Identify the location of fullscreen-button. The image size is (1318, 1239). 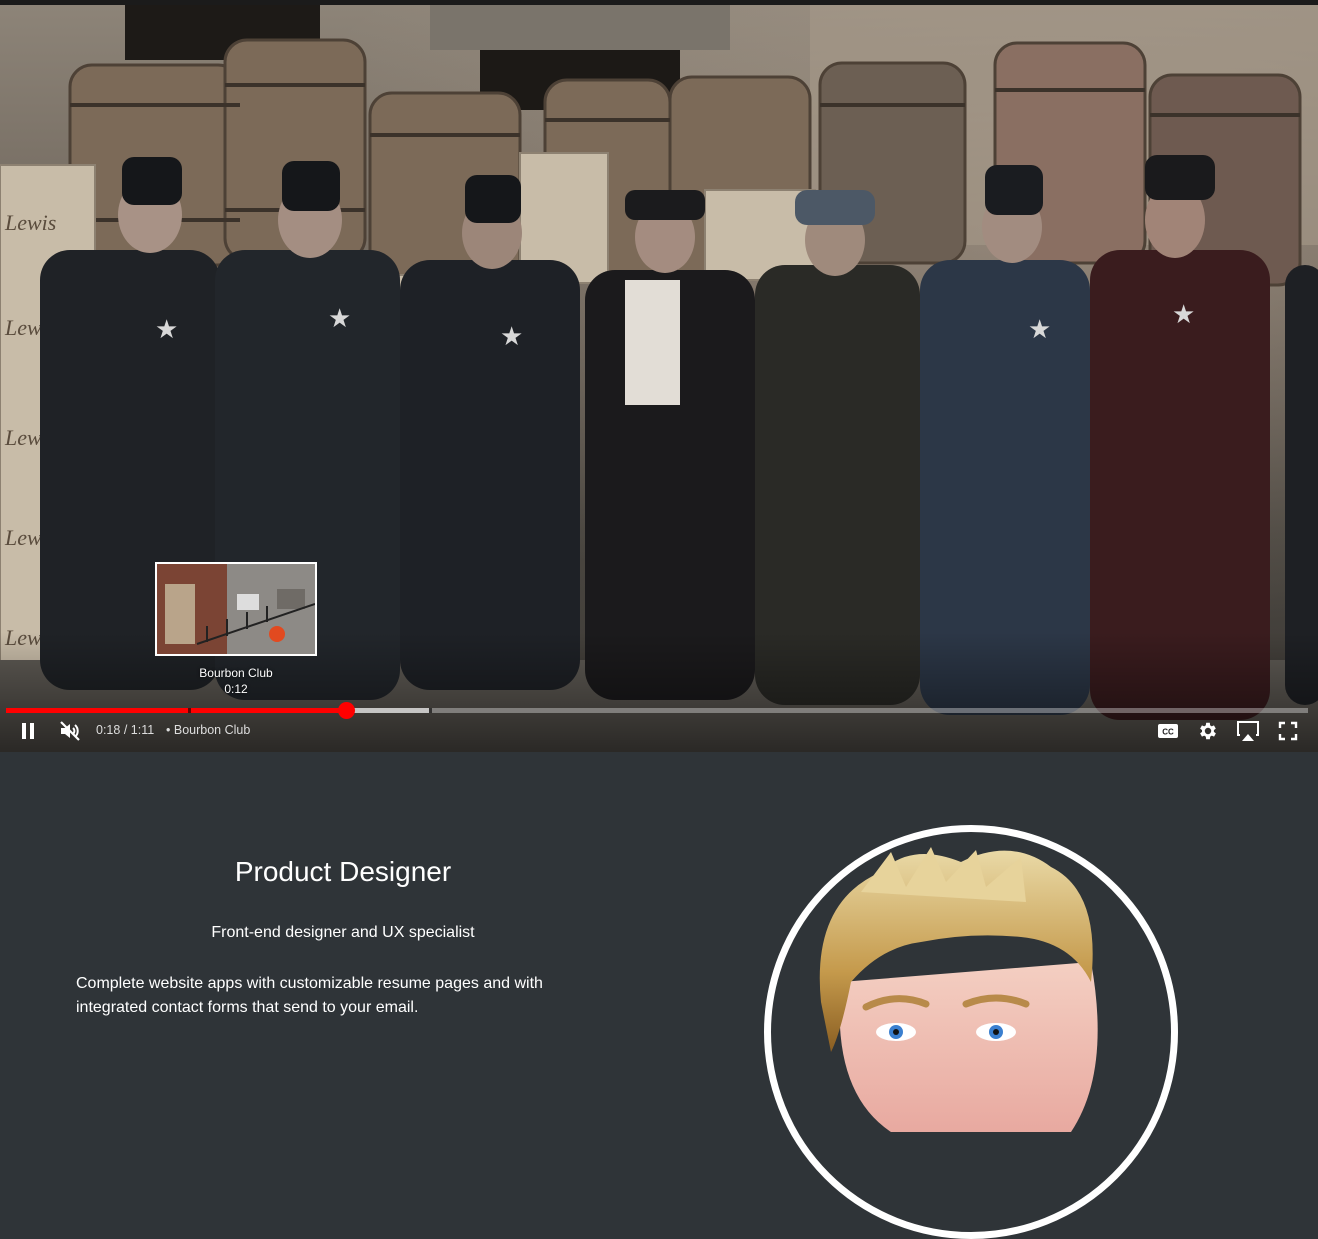
(1288, 731).